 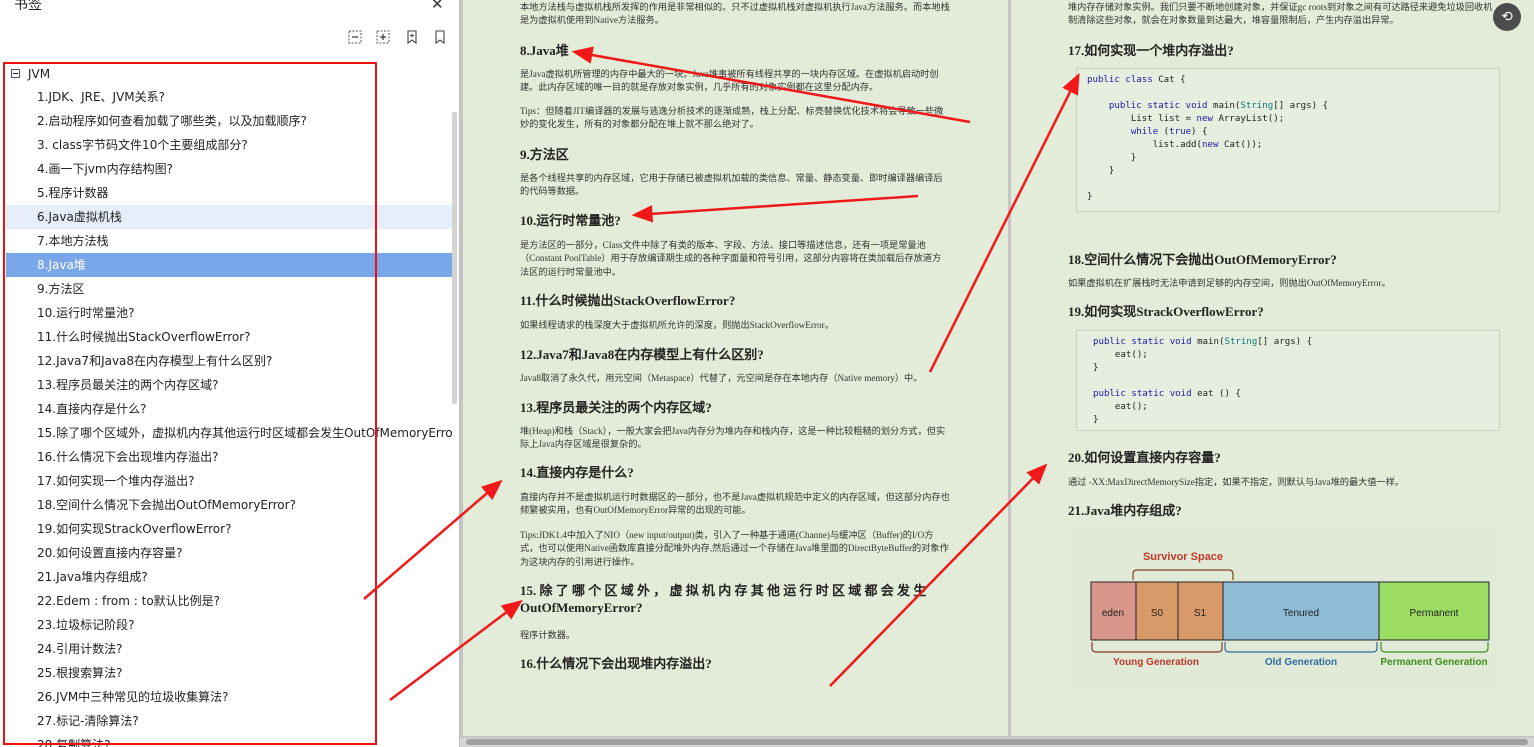 I want to click on heading-12: 12.Java7和Java8在内存模型上有什么区别?, so click(x=642, y=354).